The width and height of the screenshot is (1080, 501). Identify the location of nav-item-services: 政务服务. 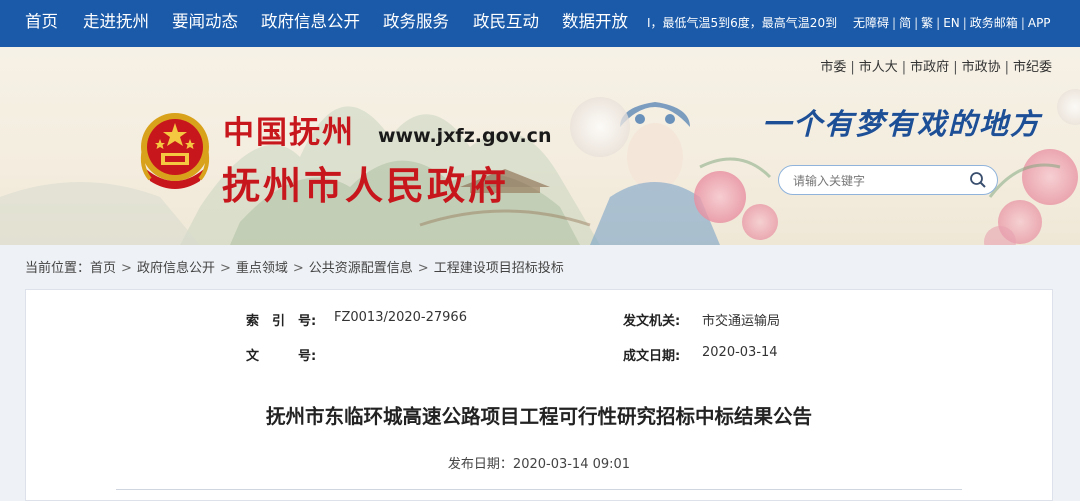
(416, 23).